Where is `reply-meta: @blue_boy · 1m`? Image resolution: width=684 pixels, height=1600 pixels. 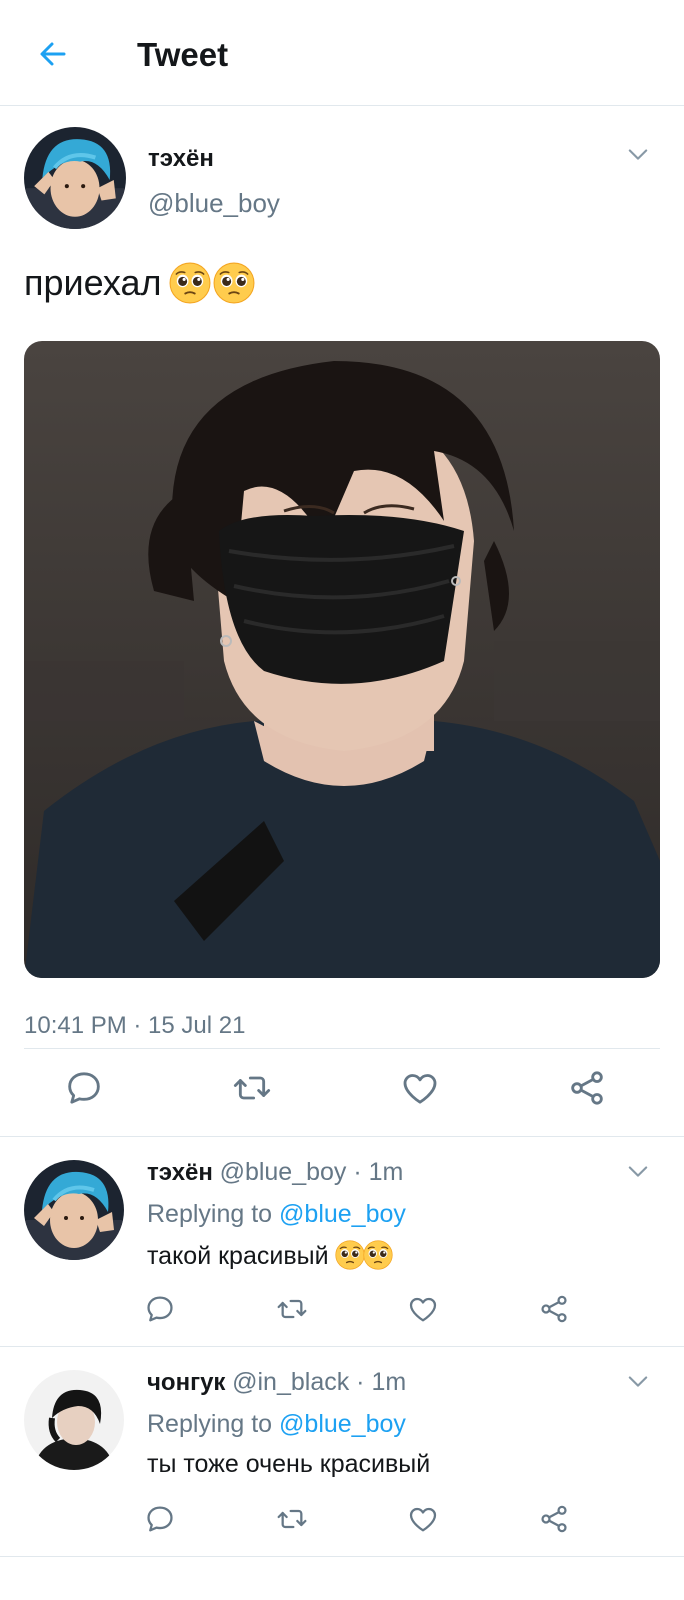 reply-meta: @blue_boy · 1m is located at coordinates (311, 1172).